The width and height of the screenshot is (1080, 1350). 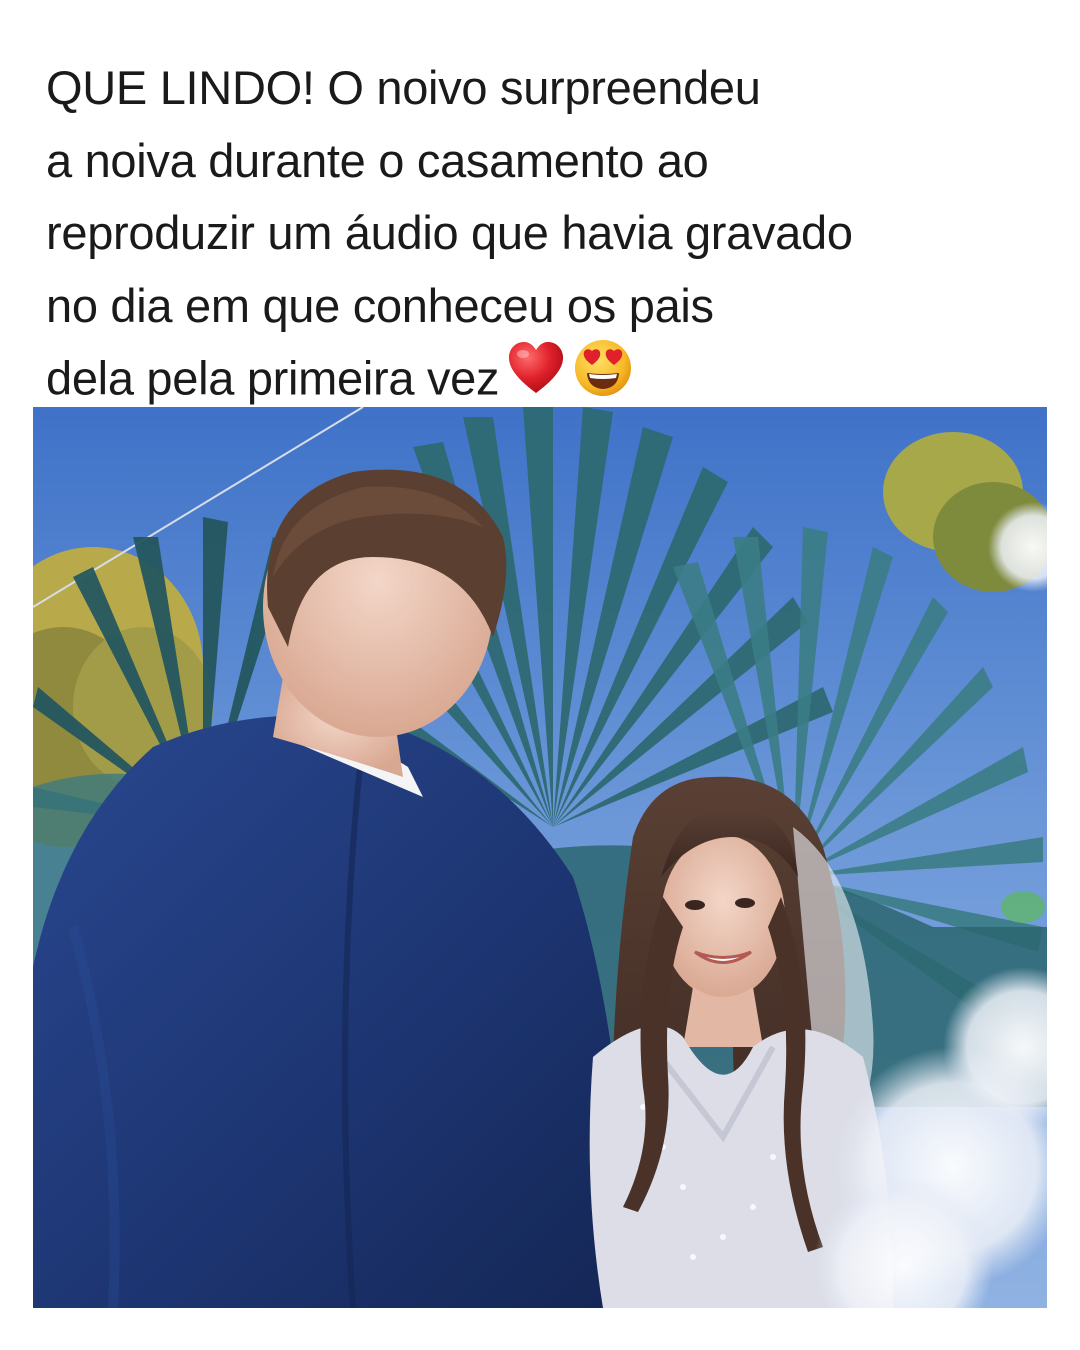 What do you see at coordinates (380, 305) in the screenshot?
I see `caption-line-4-text: no dia em que conheceu os pais` at bounding box center [380, 305].